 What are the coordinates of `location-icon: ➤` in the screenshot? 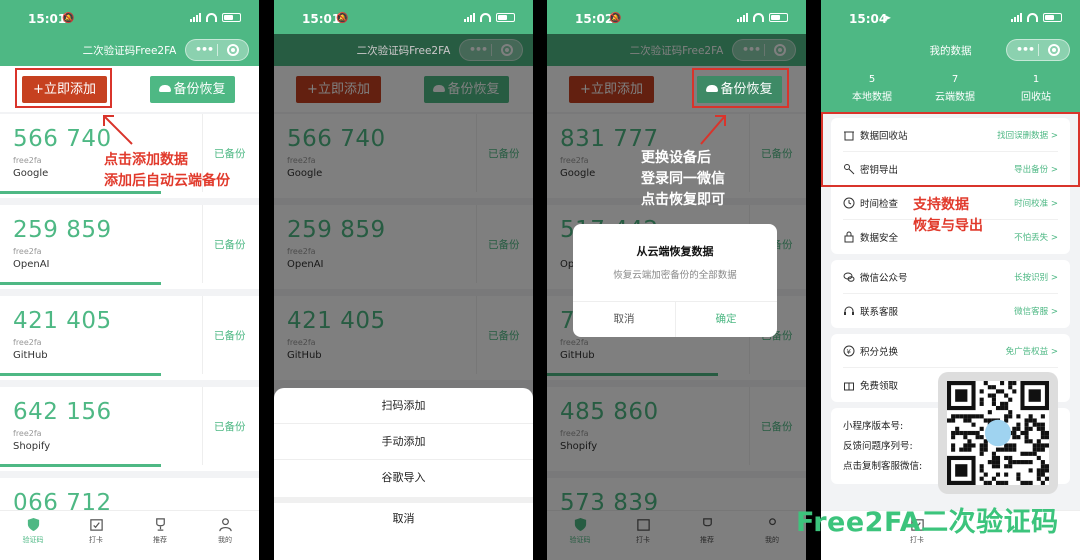 It's located at (887, 18).